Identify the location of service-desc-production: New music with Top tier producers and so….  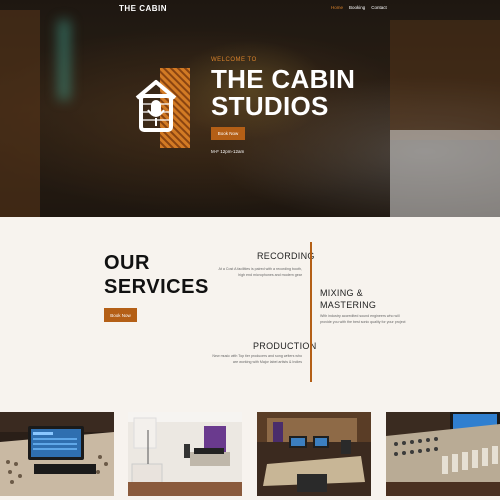
(257, 359).